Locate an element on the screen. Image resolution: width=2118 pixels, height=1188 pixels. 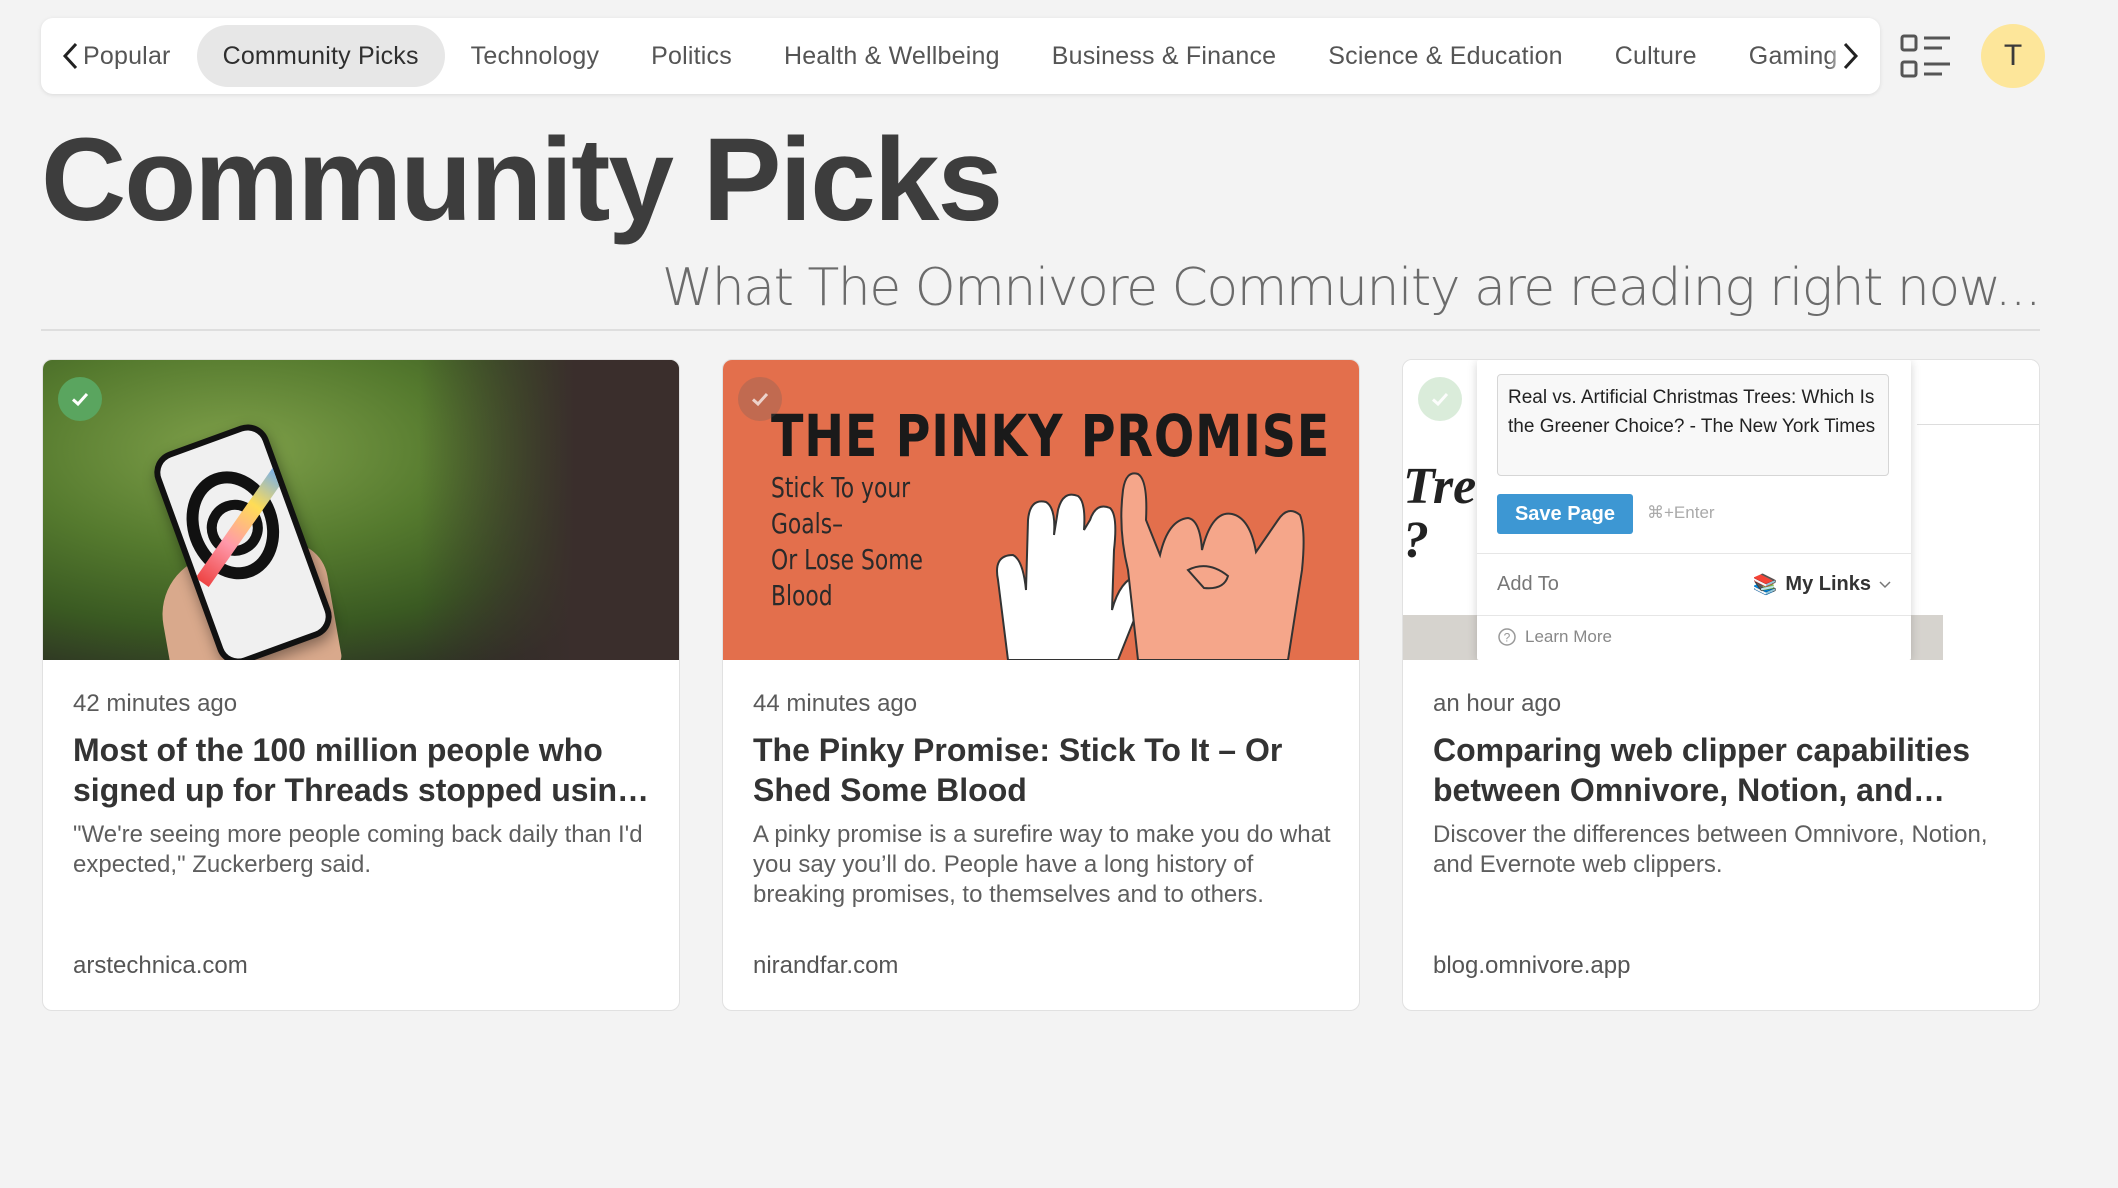
layout-toggle-button is located at coordinates (1926, 56).